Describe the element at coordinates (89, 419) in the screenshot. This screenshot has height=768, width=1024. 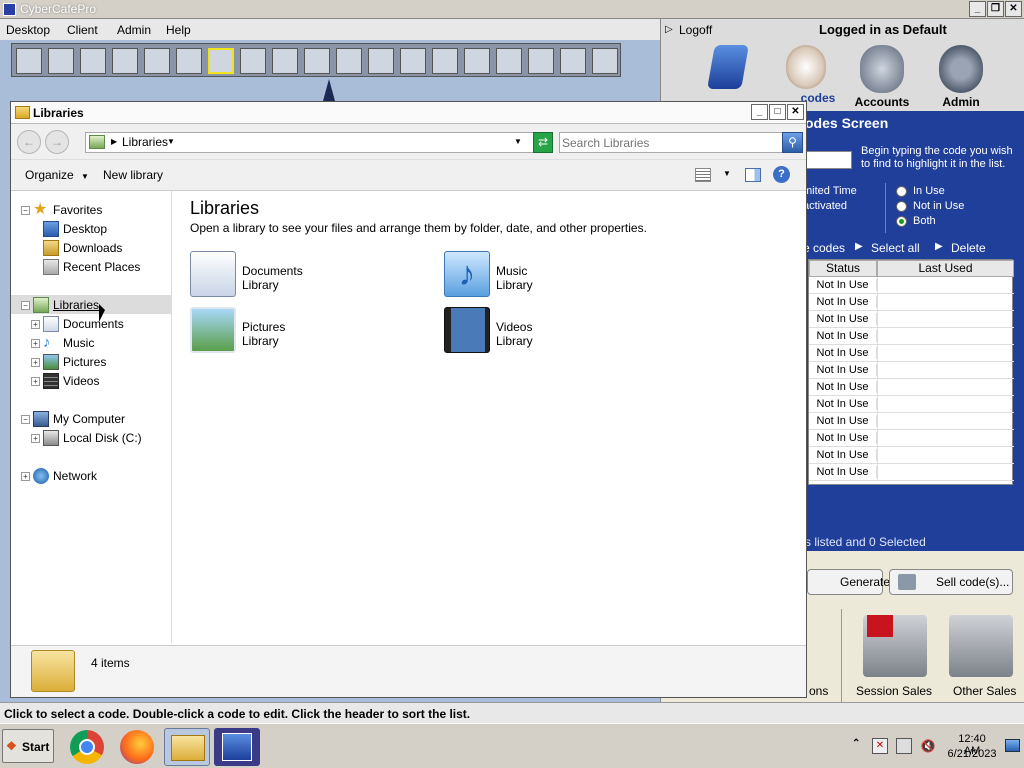
I see `nav-my-computer: My Computer` at that location.